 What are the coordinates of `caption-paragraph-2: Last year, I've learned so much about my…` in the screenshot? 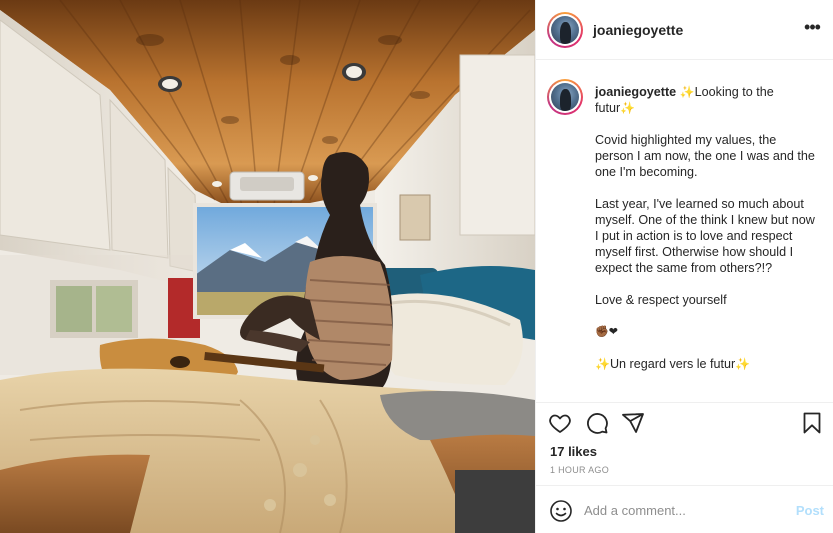 It's located at (705, 236).